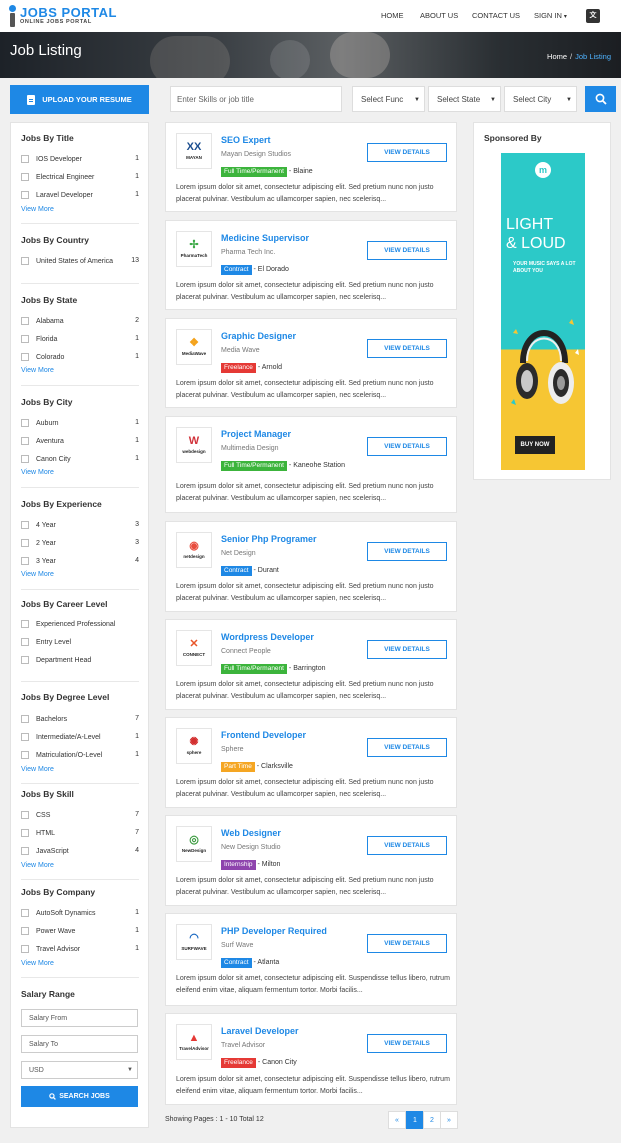  What do you see at coordinates (62, 16) in the screenshot?
I see `site-logo: JOBS PORTAL ONLINE JOBS PORTAL` at bounding box center [62, 16].